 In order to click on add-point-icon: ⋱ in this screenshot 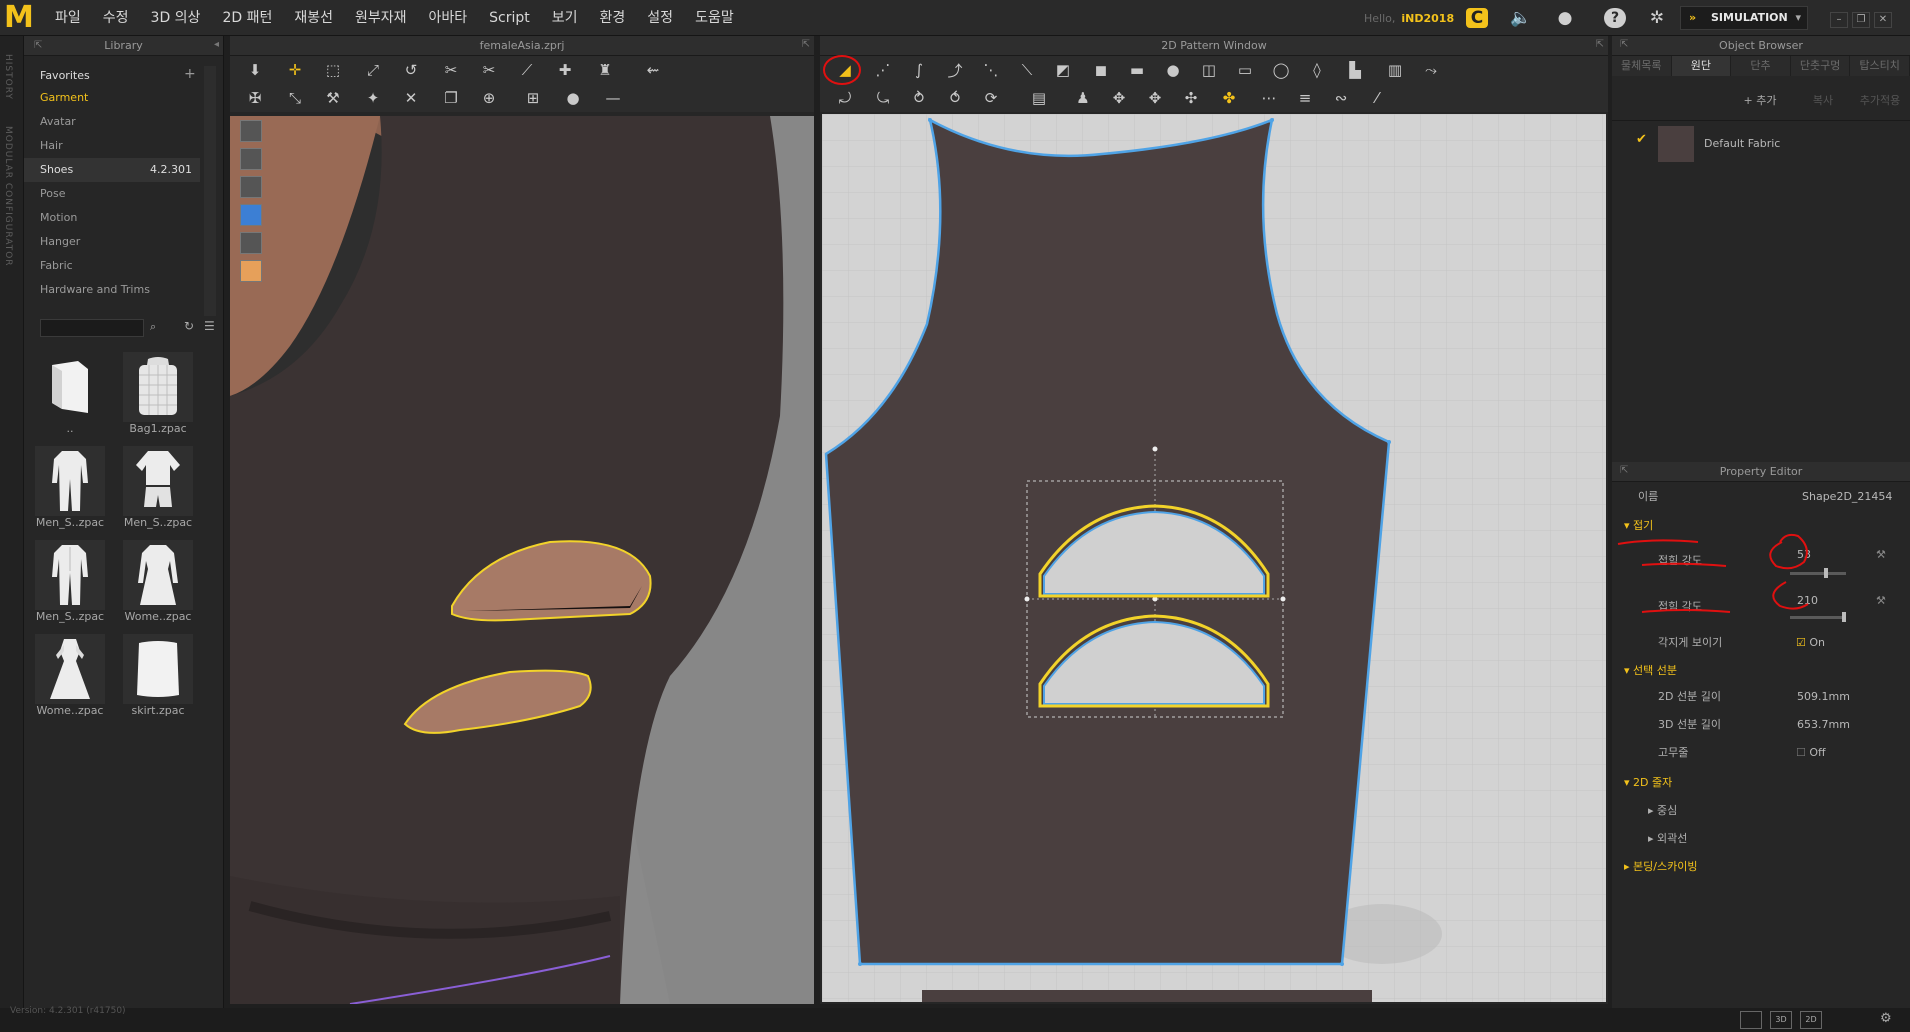, I will do `click(991, 70)`.